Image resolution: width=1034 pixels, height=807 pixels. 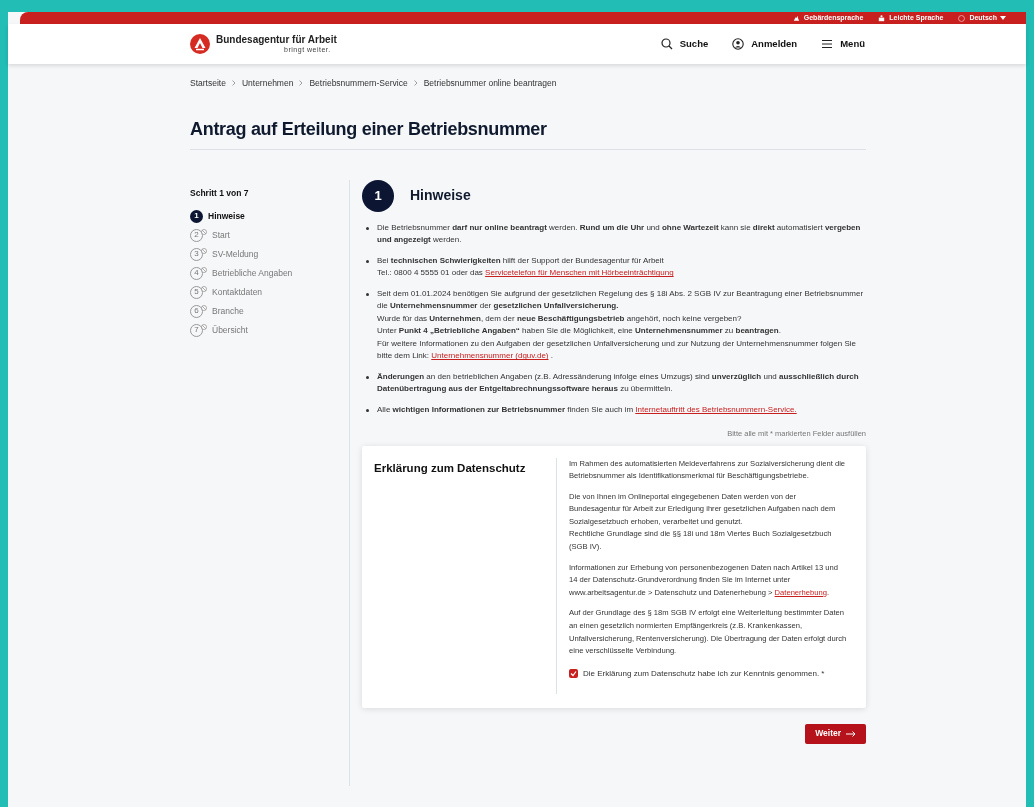 What do you see at coordinates (835, 733) in the screenshot?
I see `next-button: Weiter` at bounding box center [835, 733].